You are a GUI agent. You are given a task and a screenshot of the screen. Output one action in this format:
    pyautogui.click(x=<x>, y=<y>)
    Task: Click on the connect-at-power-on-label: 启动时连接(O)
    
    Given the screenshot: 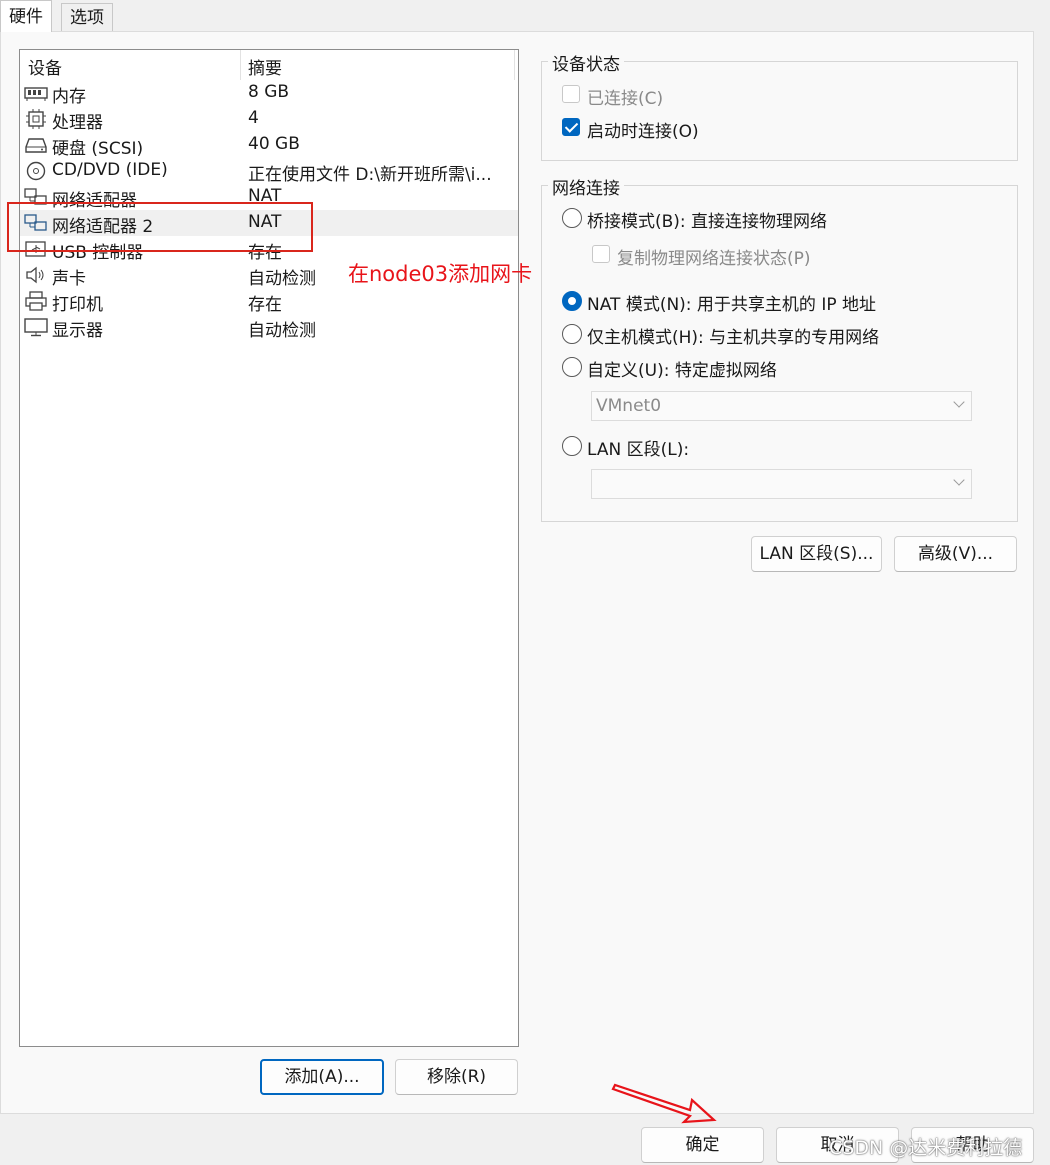 What is the action you would take?
    pyautogui.click(x=643, y=132)
    